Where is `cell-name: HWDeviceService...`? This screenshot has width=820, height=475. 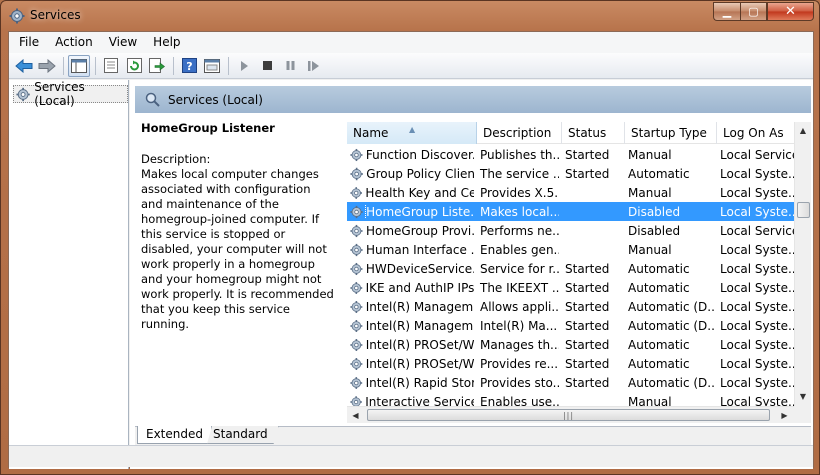 cell-name: HWDeviceService... is located at coordinates (410, 269).